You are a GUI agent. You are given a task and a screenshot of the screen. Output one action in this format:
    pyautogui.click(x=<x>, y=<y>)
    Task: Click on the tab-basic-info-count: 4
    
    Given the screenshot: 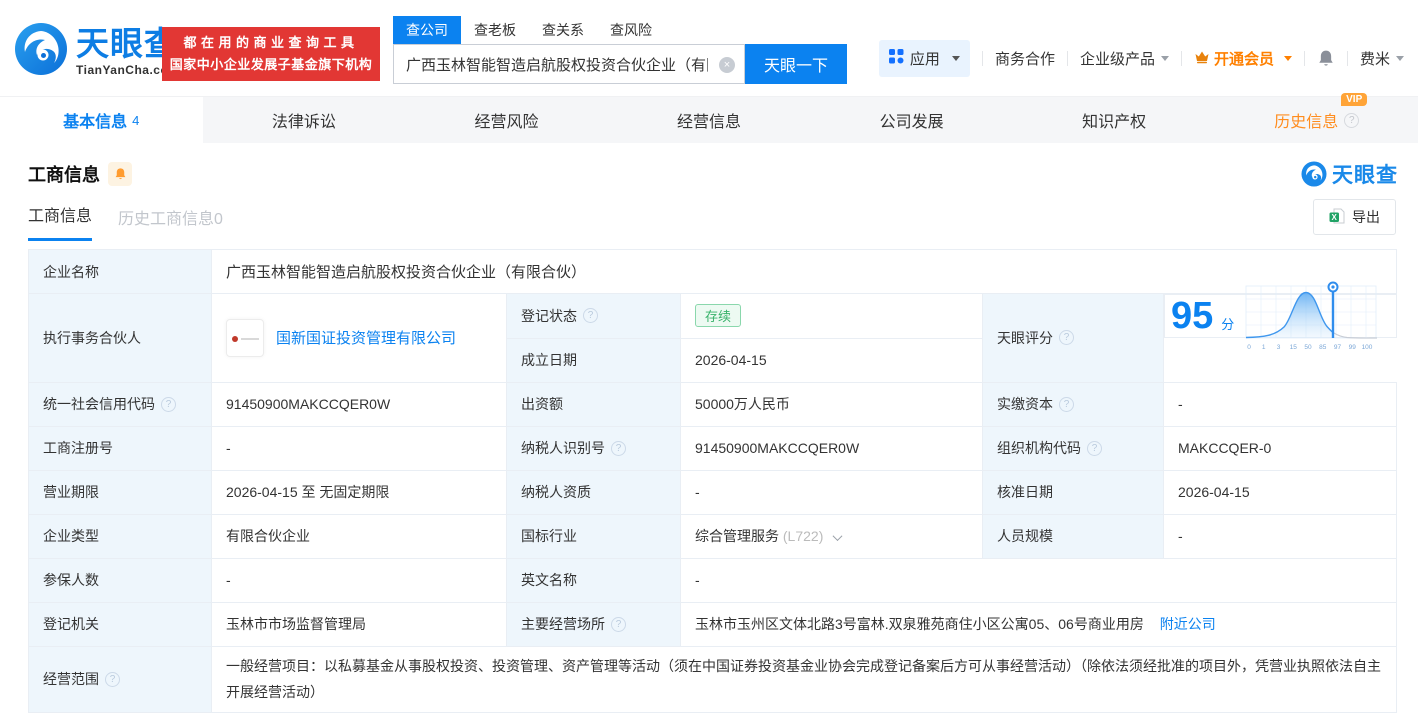 What is the action you would take?
    pyautogui.click(x=136, y=120)
    